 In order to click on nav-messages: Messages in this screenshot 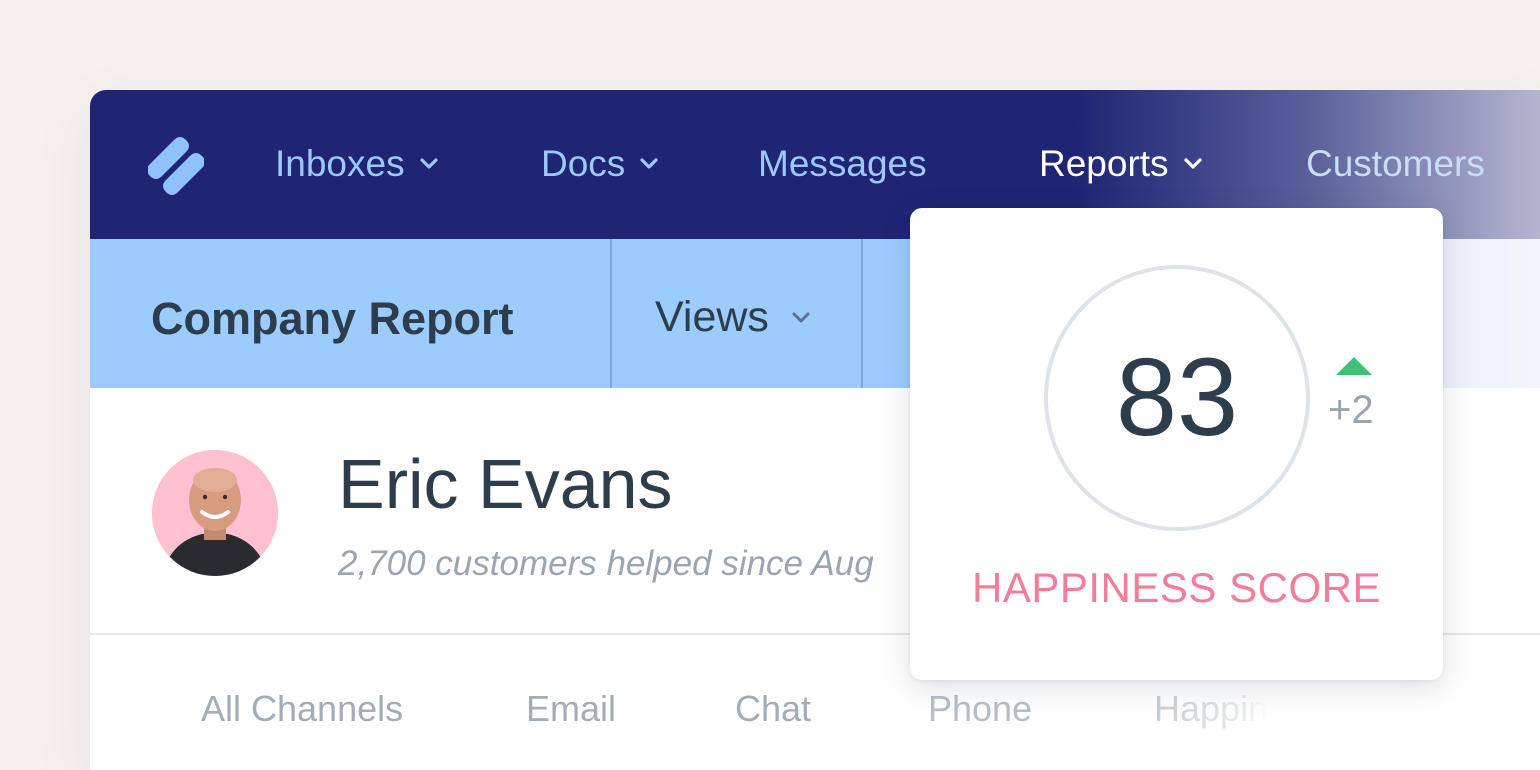, I will do `click(842, 164)`.